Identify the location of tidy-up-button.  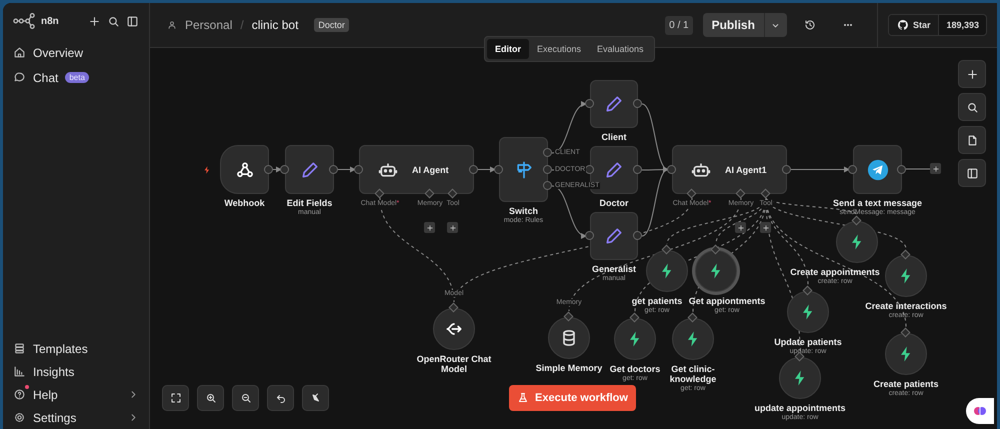
(315, 398).